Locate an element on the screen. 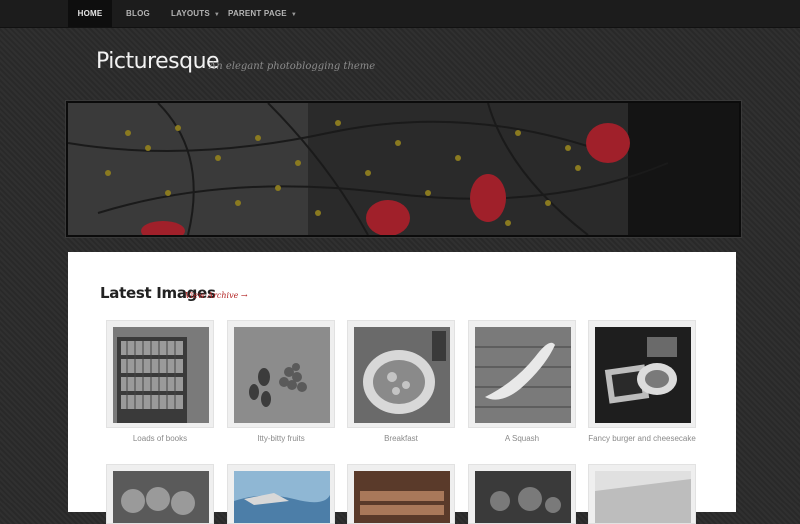  nav-item-home: HOME is located at coordinates (90, 13).